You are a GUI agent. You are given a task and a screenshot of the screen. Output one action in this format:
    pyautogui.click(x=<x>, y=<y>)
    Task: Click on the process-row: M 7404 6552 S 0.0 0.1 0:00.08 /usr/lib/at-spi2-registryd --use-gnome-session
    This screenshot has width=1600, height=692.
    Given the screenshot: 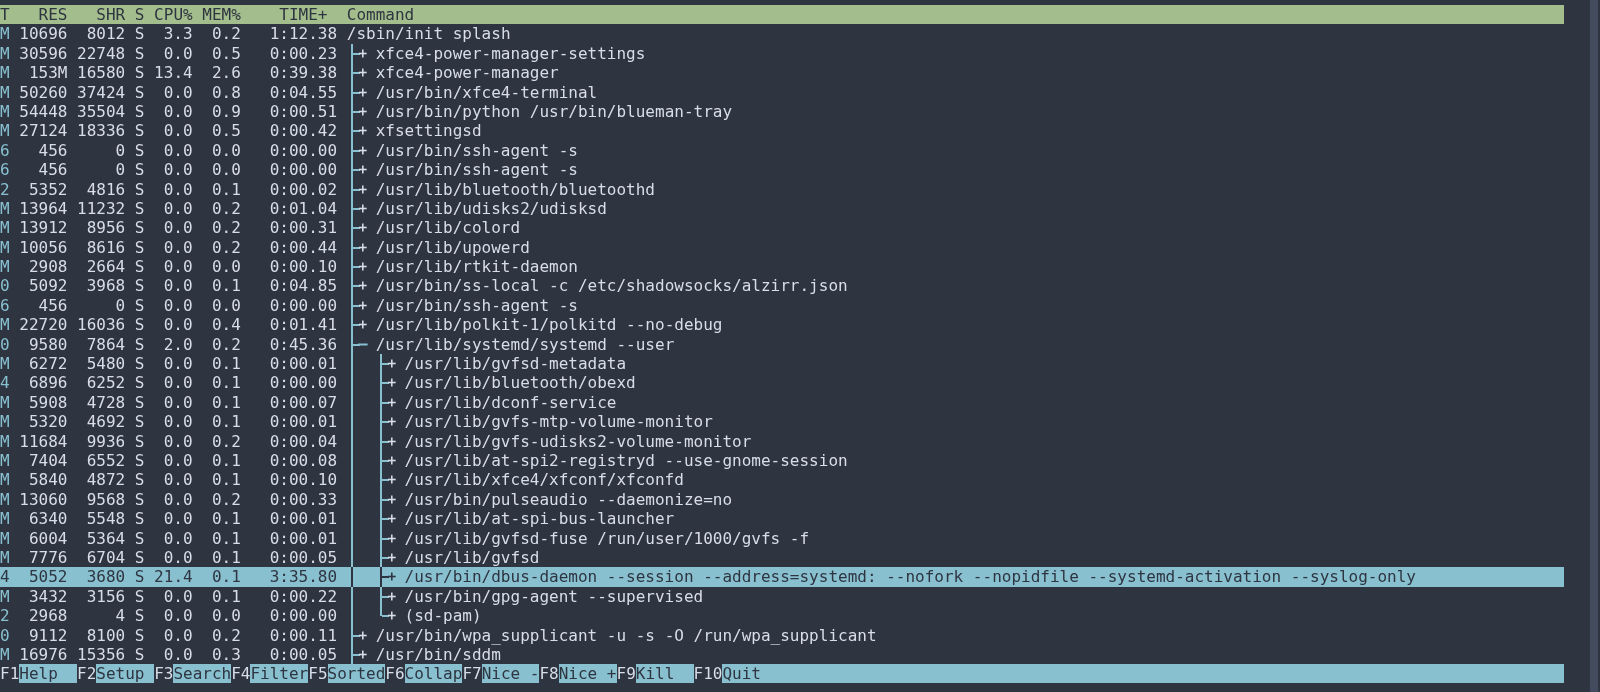 What is the action you would take?
    pyautogui.click(x=782, y=461)
    